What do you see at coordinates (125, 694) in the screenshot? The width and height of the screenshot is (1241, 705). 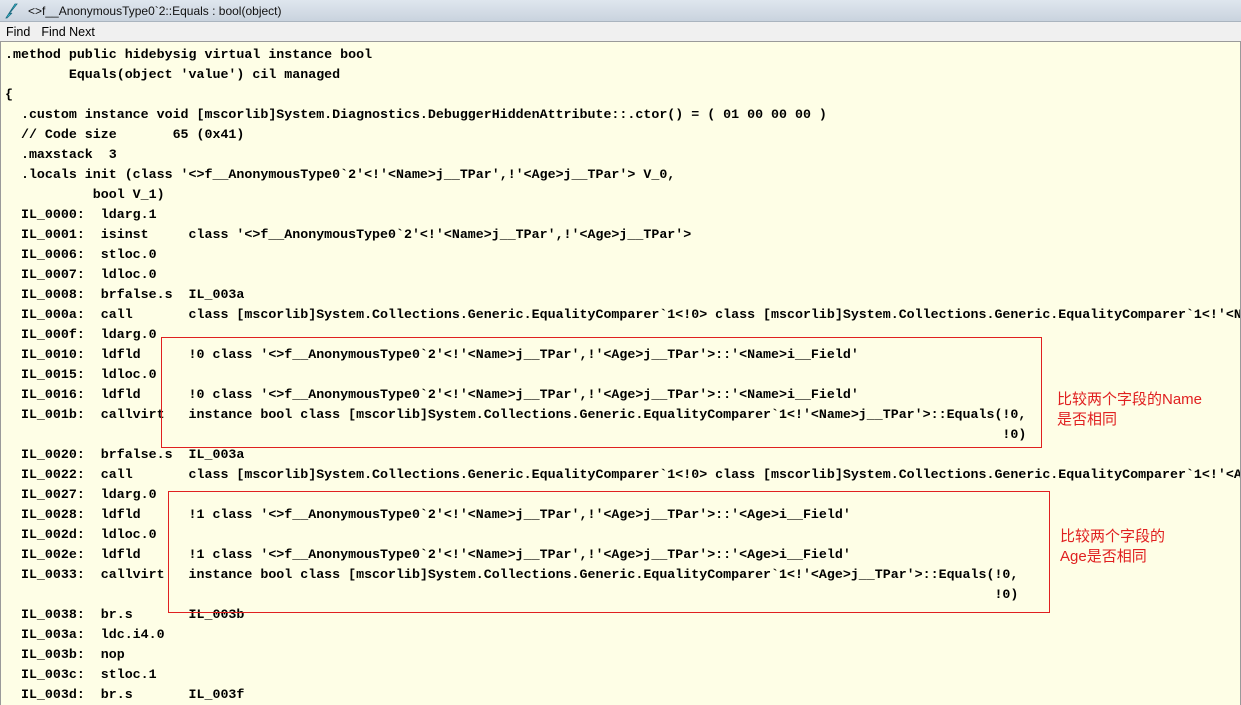 I see `code-line: IL_003d: br.s IL_003f` at bounding box center [125, 694].